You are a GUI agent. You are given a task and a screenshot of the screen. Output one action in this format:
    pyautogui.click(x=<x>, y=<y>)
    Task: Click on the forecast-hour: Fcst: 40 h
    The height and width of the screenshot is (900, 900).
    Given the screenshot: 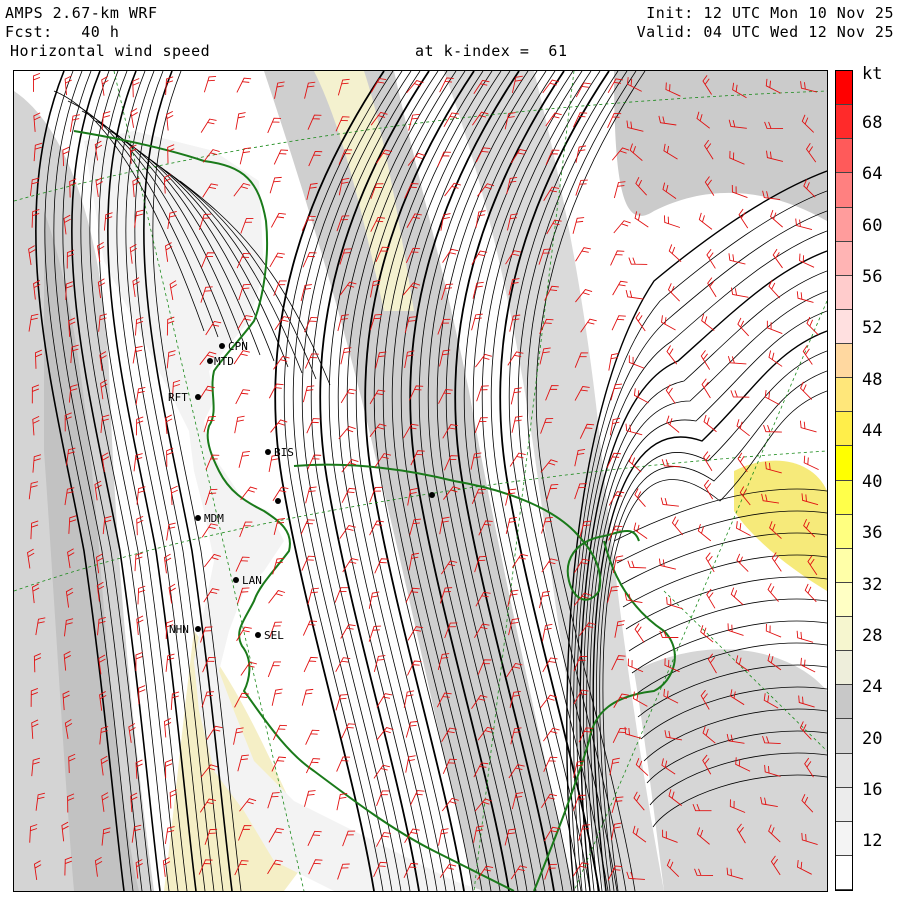 What is the action you would take?
    pyautogui.click(x=62, y=32)
    